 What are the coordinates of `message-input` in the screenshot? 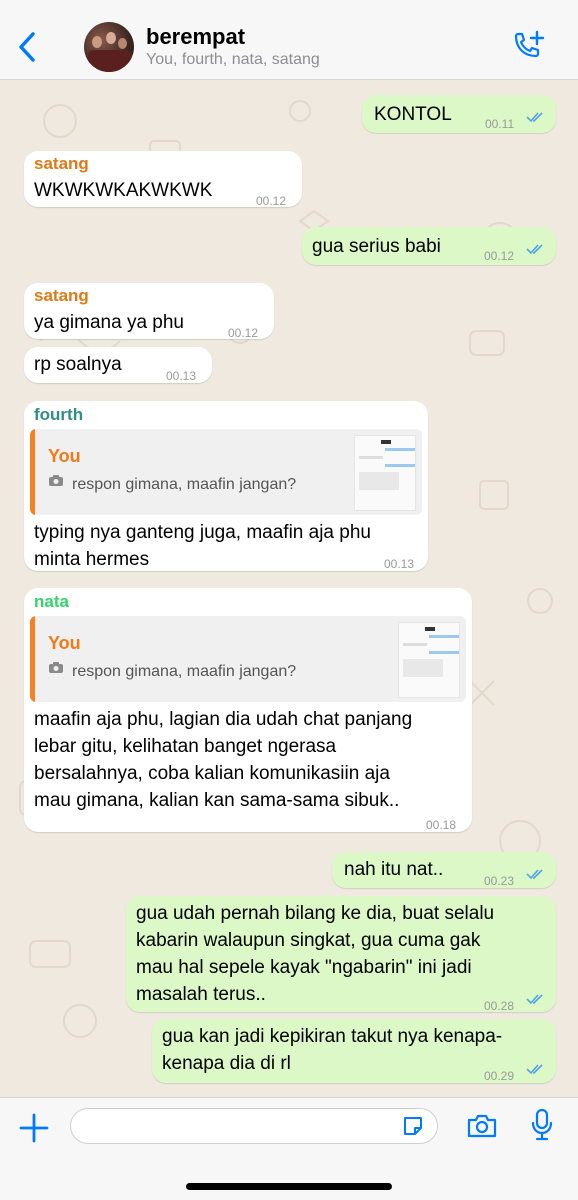 It's located at (254, 1126).